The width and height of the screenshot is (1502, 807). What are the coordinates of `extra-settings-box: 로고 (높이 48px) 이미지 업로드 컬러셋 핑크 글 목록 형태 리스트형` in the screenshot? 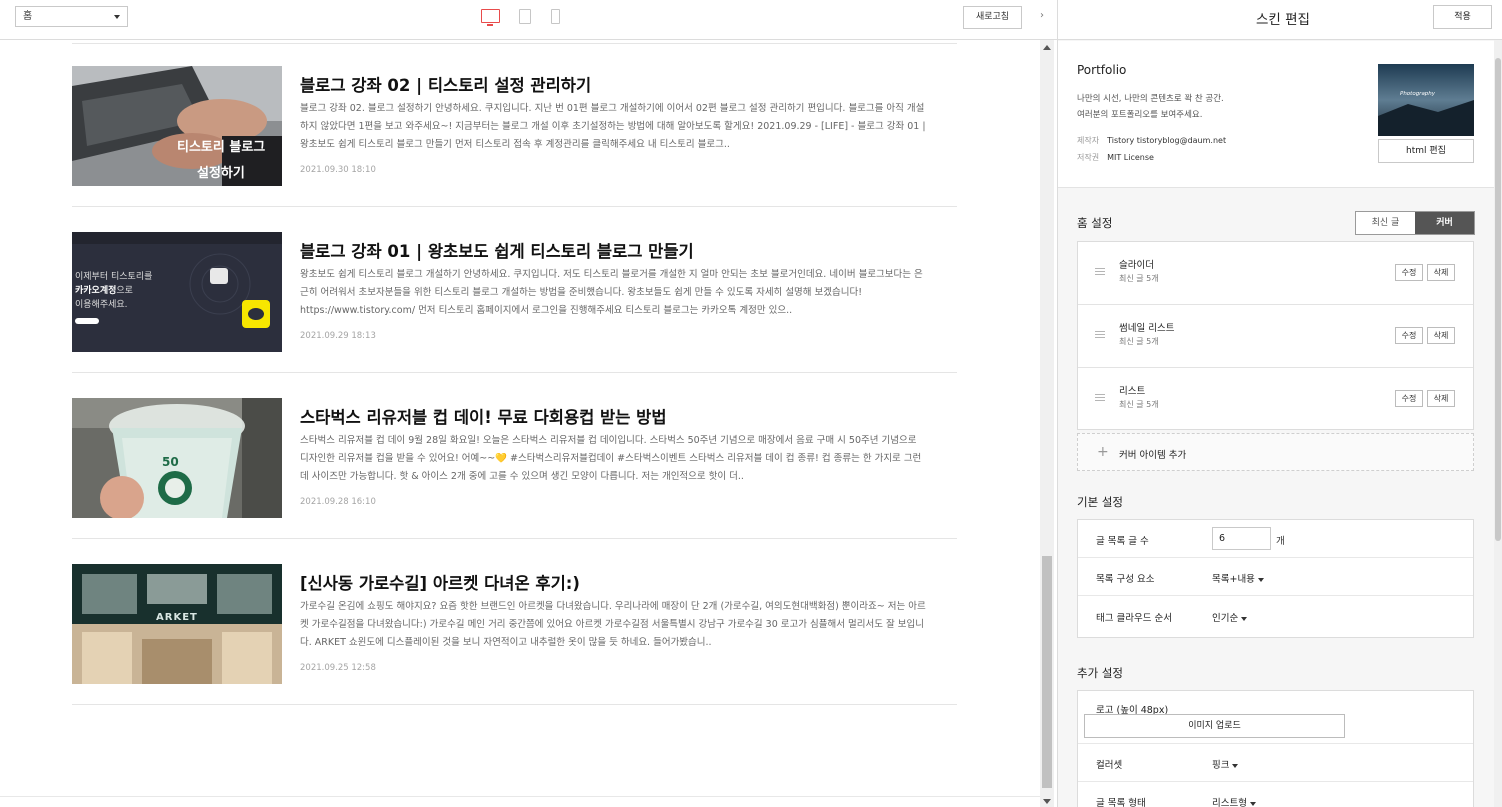 It's located at (1275, 748).